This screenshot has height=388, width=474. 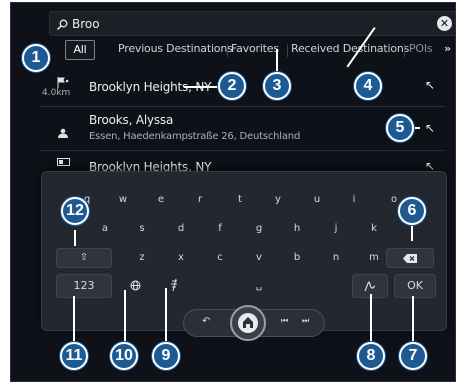 I want to click on home-icon, so click(x=248, y=323).